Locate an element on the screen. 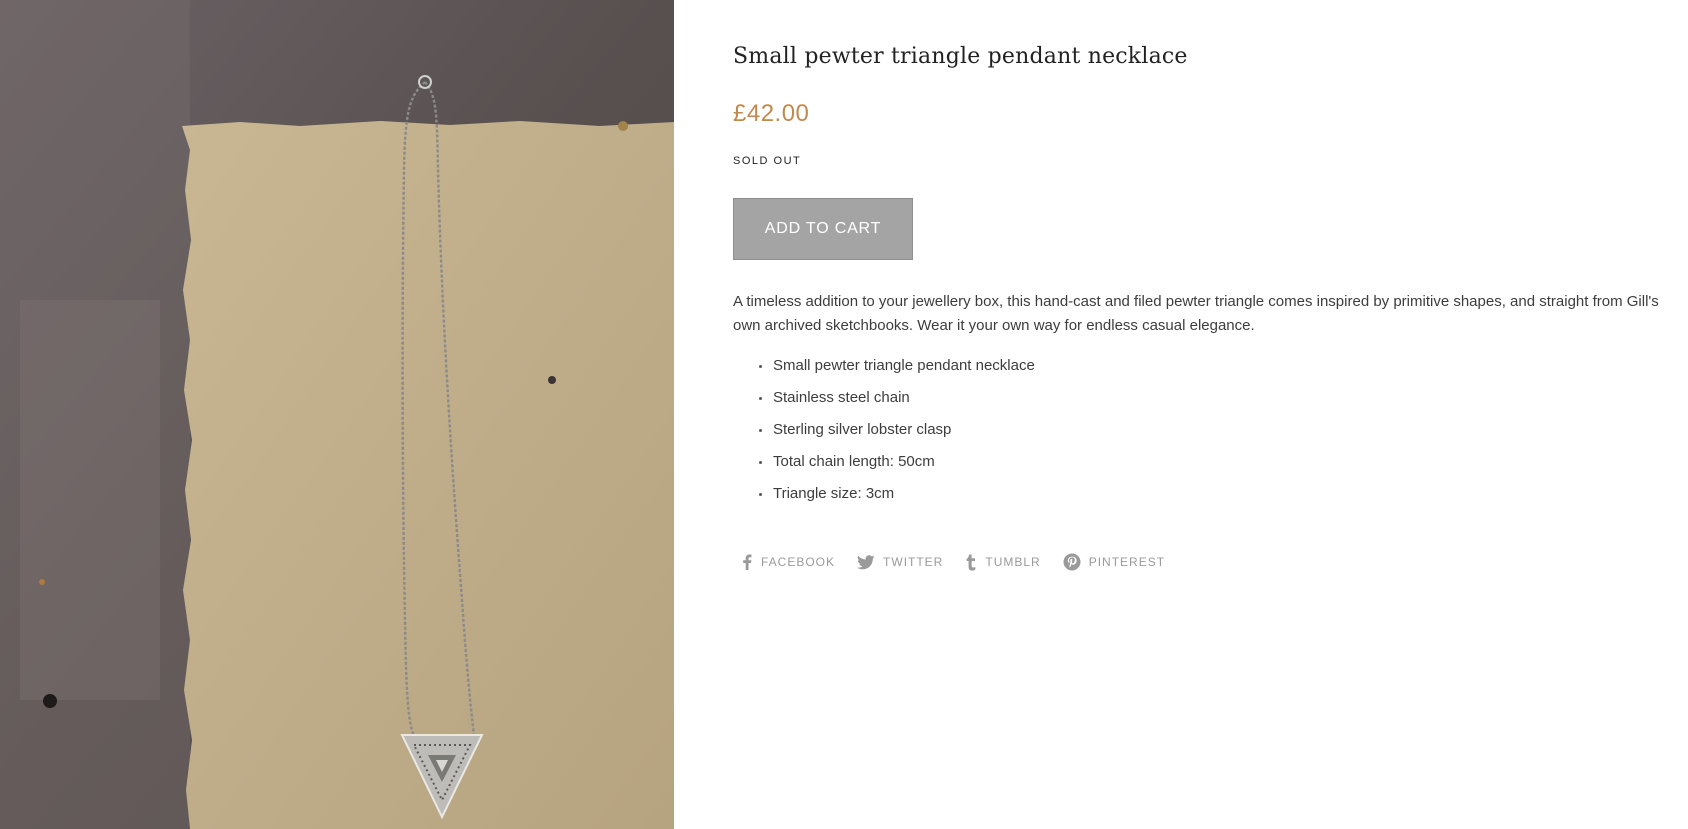 The width and height of the screenshot is (1688, 829). share-pinterest-link: PINTEREST is located at coordinates (1114, 562).